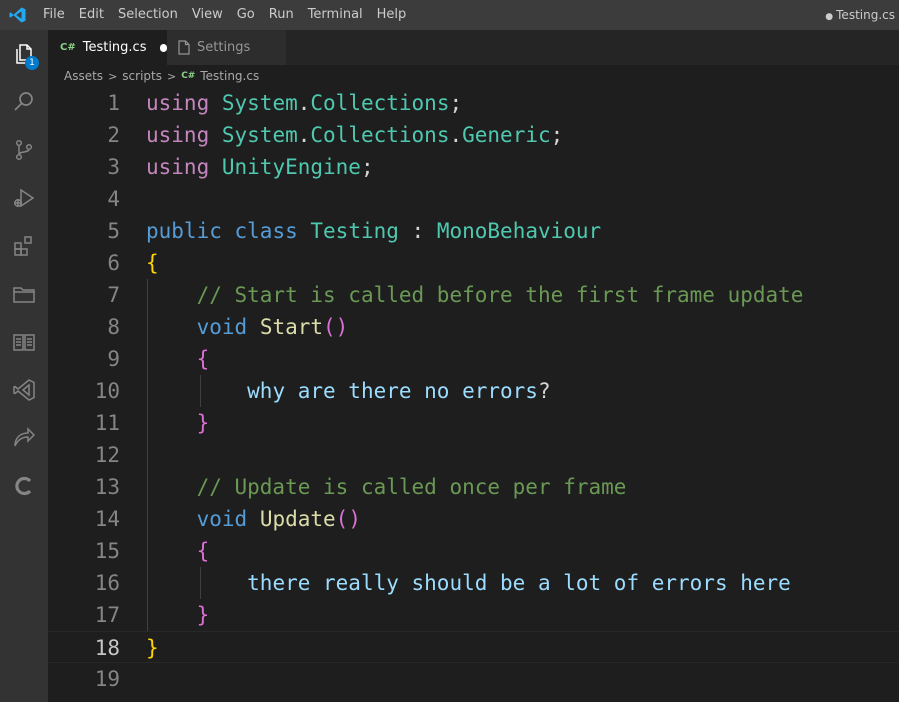 The image size is (899, 702). I want to click on folder-icon, so click(24, 295).